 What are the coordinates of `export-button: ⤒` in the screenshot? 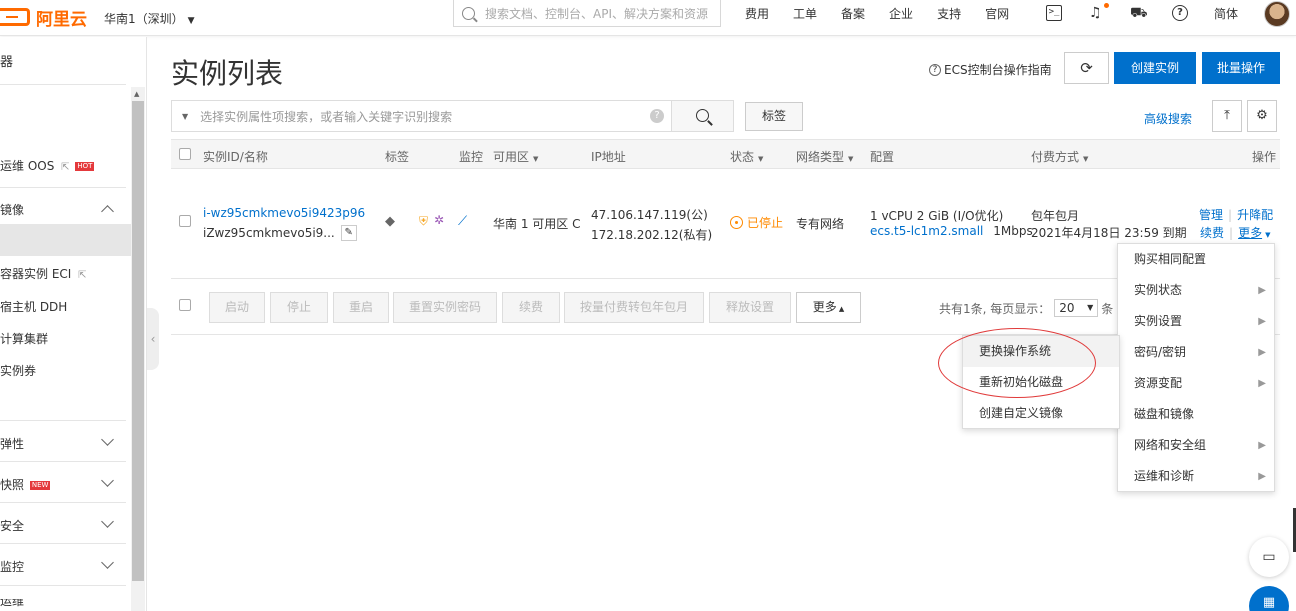 It's located at (1227, 116).